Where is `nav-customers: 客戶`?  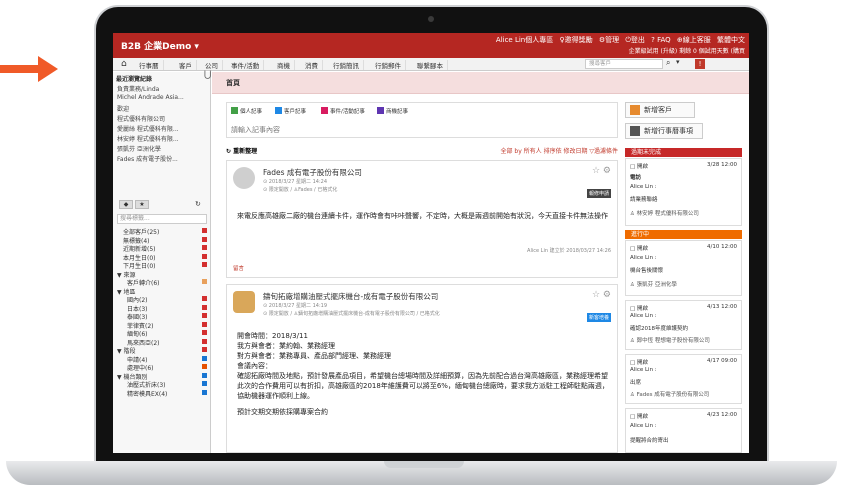 nav-customers: 客戶 is located at coordinates (186, 65).